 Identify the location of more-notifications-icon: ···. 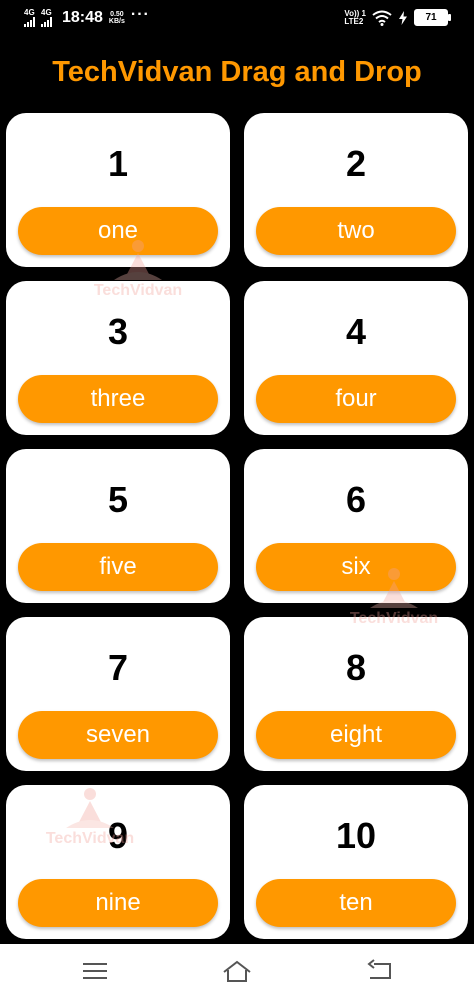
(140, 14).